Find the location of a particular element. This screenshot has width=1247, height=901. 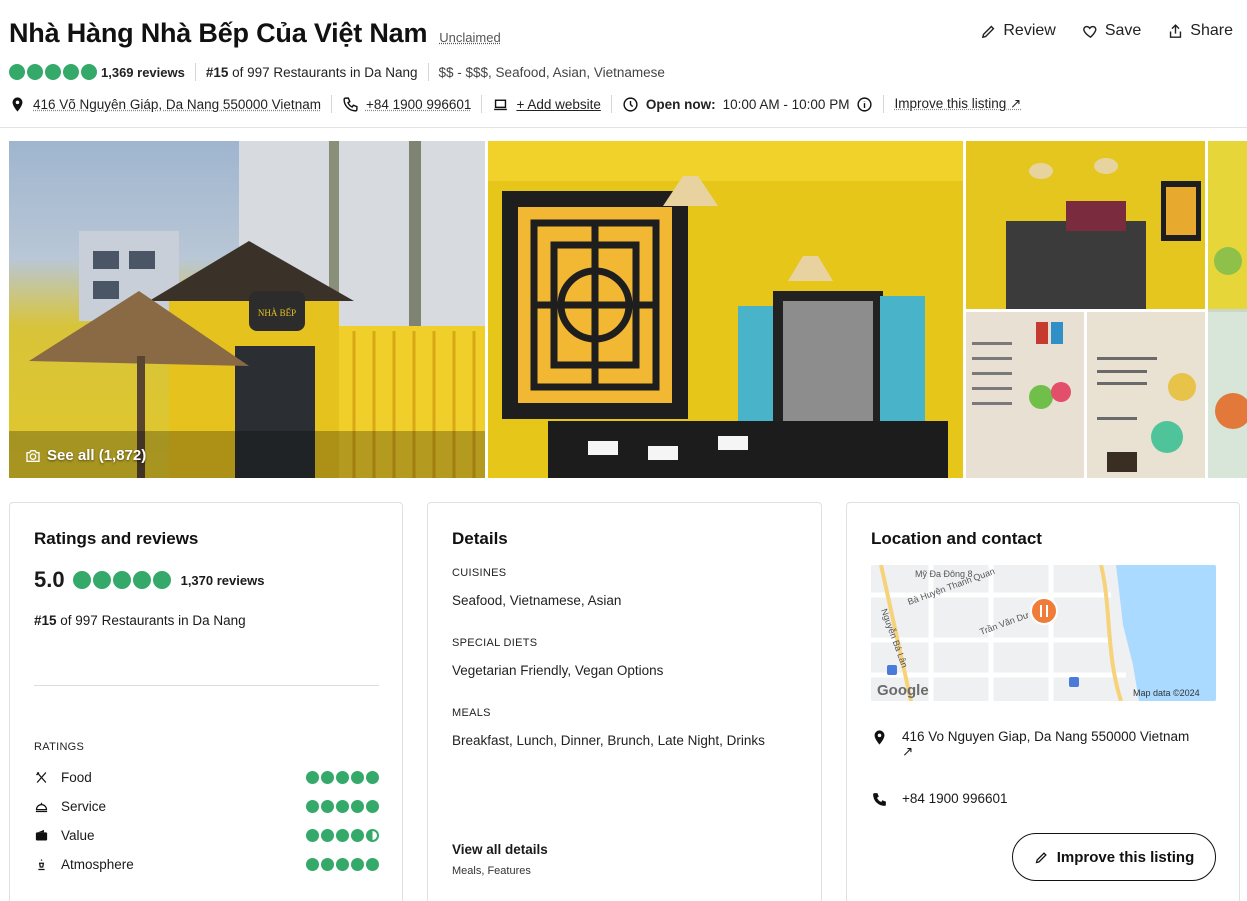

score-value: 5.0 is located at coordinates (49, 580).